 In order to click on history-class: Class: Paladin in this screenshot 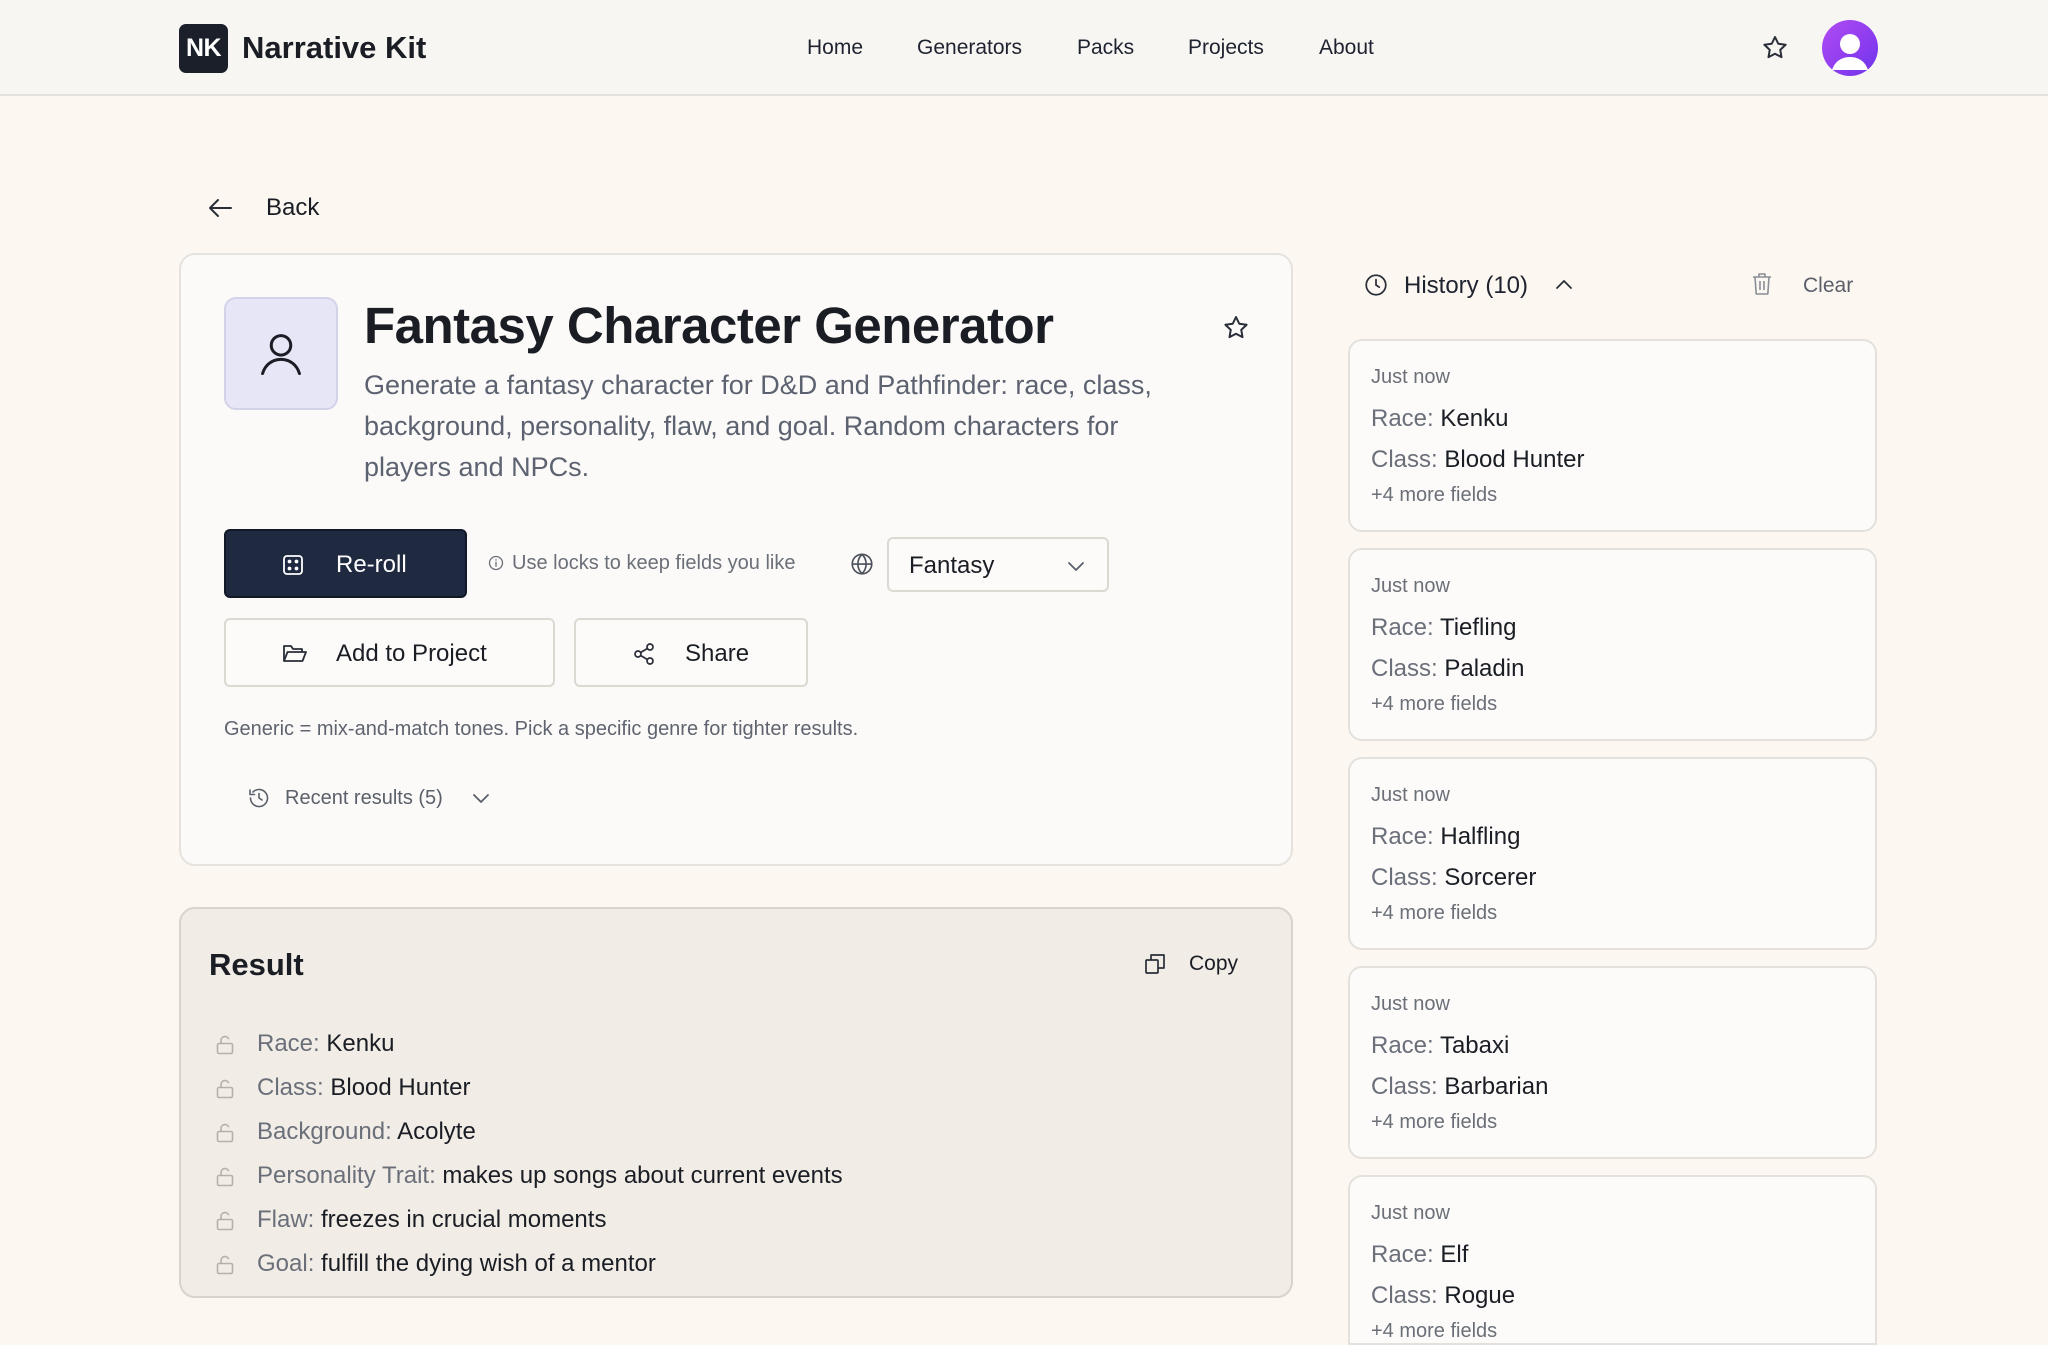, I will do `click(1447, 669)`.